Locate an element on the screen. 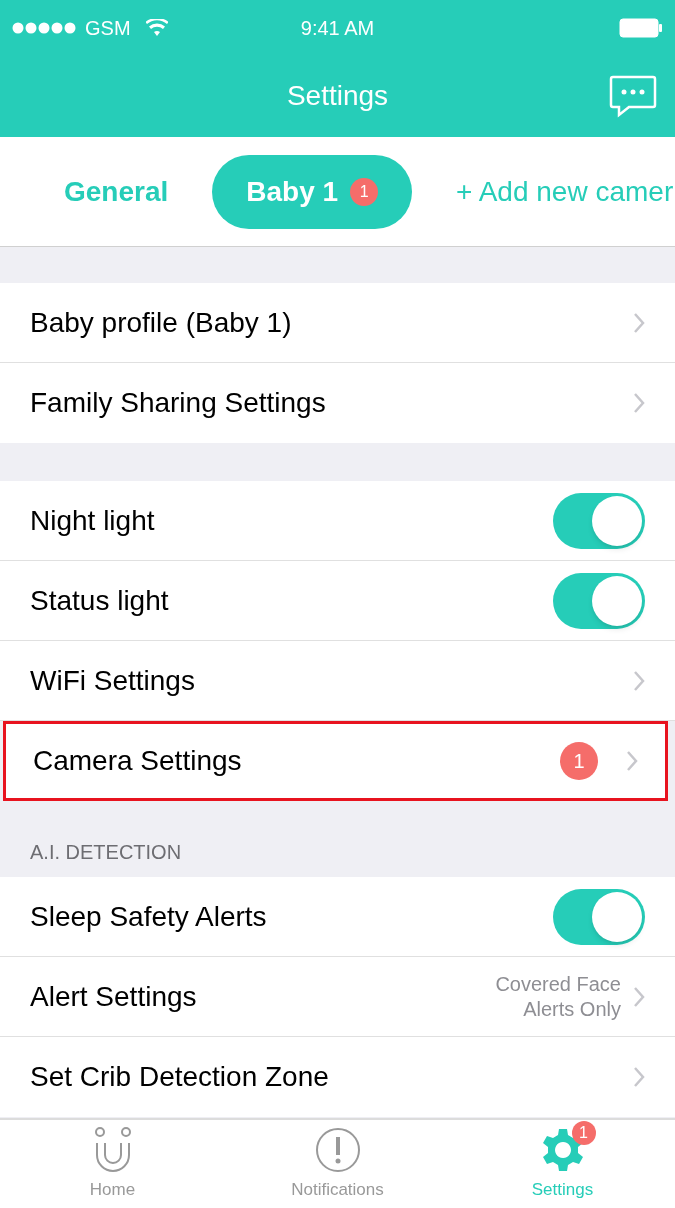 This screenshot has height=1208, width=675. row-label: Status light is located at coordinates (100, 600).